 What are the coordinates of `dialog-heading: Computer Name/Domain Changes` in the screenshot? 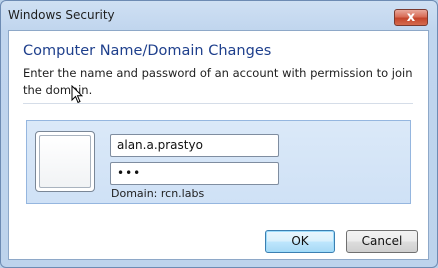 It's located at (147, 51).